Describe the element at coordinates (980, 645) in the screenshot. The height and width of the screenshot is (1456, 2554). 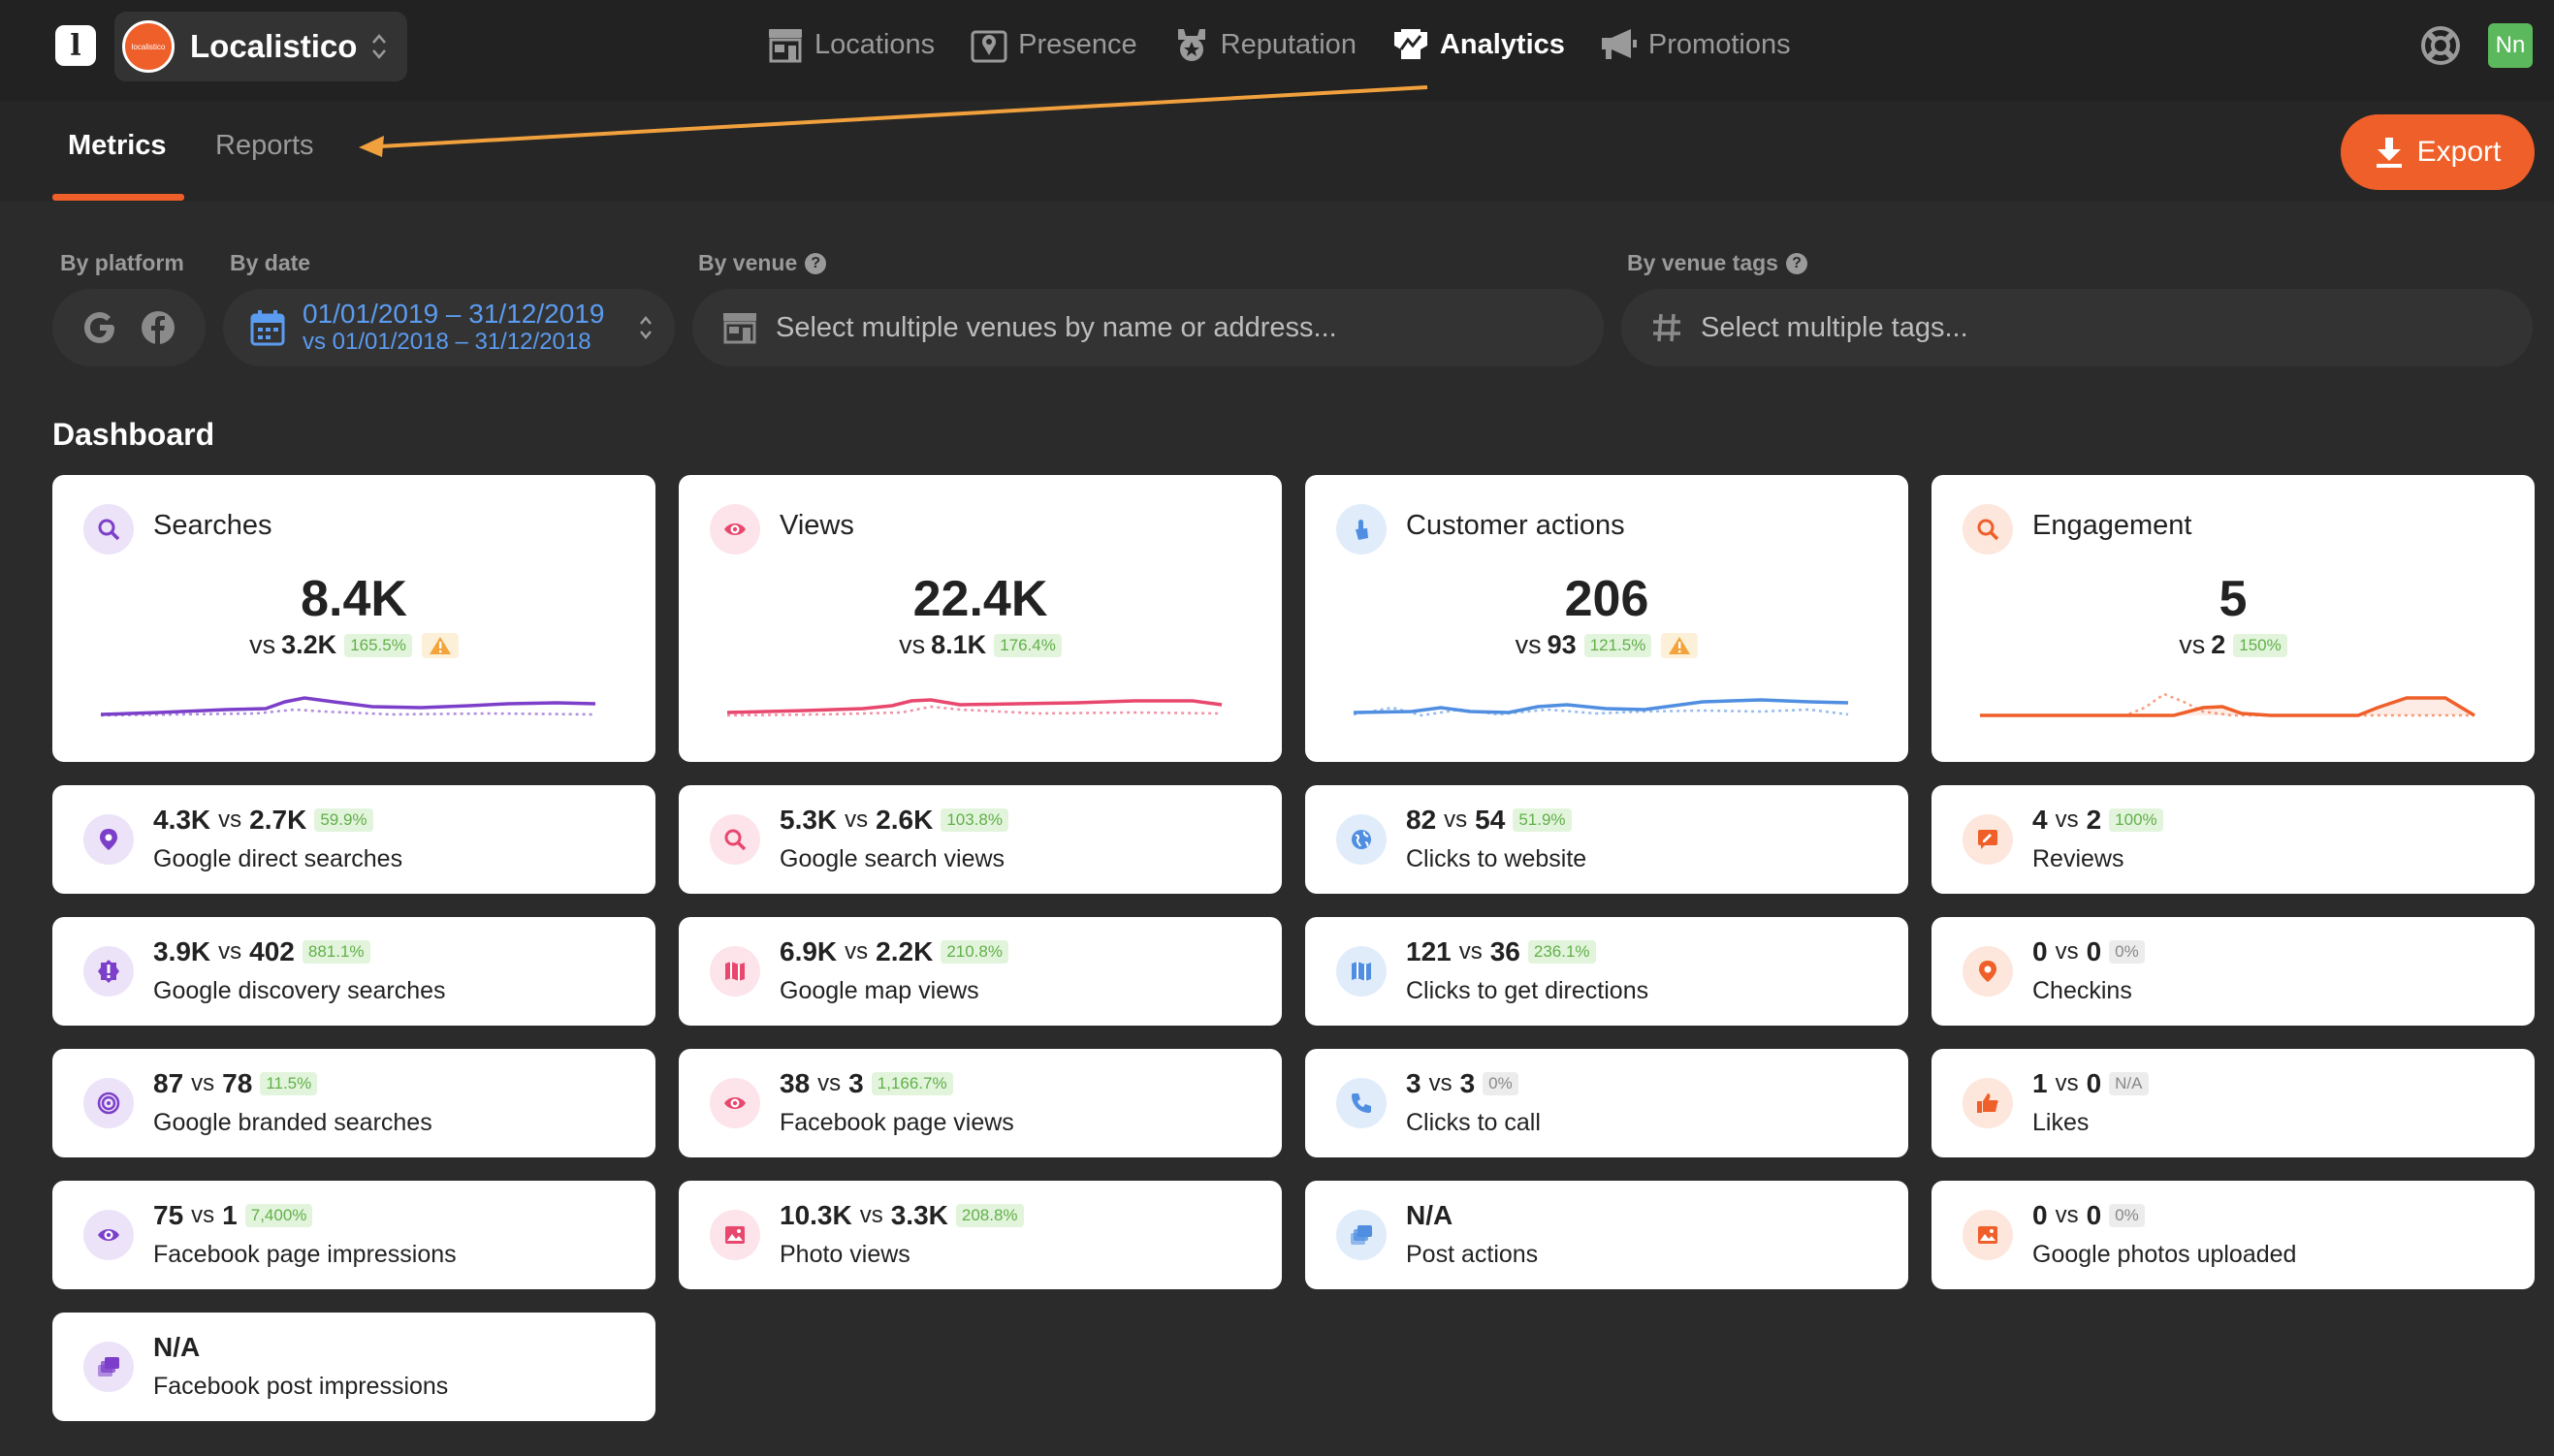
I see `summary-comparison: vs 8.1K 176.4%` at that location.